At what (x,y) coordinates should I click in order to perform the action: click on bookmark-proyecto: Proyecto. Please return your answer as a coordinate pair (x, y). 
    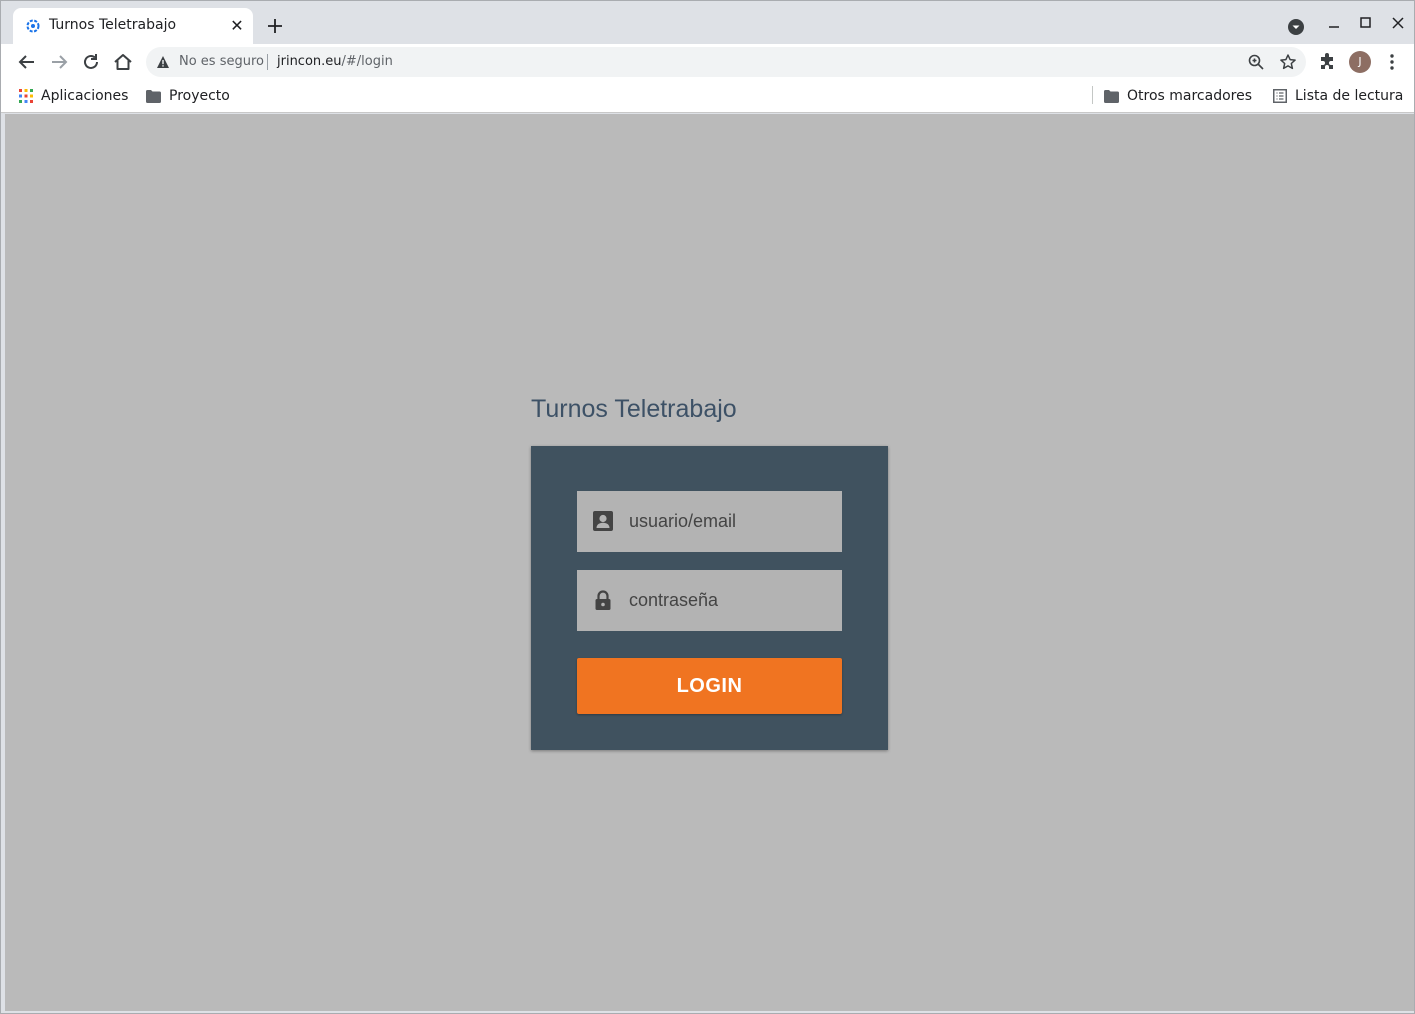
    Looking at the image, I should click on (188, 96).